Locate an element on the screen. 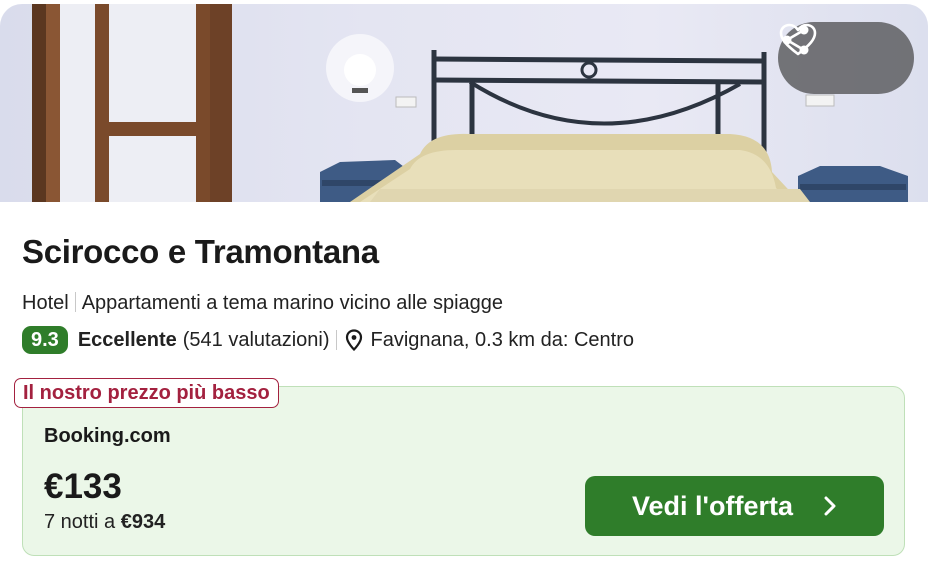 This screenshot has height=568, width=928. lowest-price-badge: Il nostro prezzo più basso is located at coordinates (146, 393).